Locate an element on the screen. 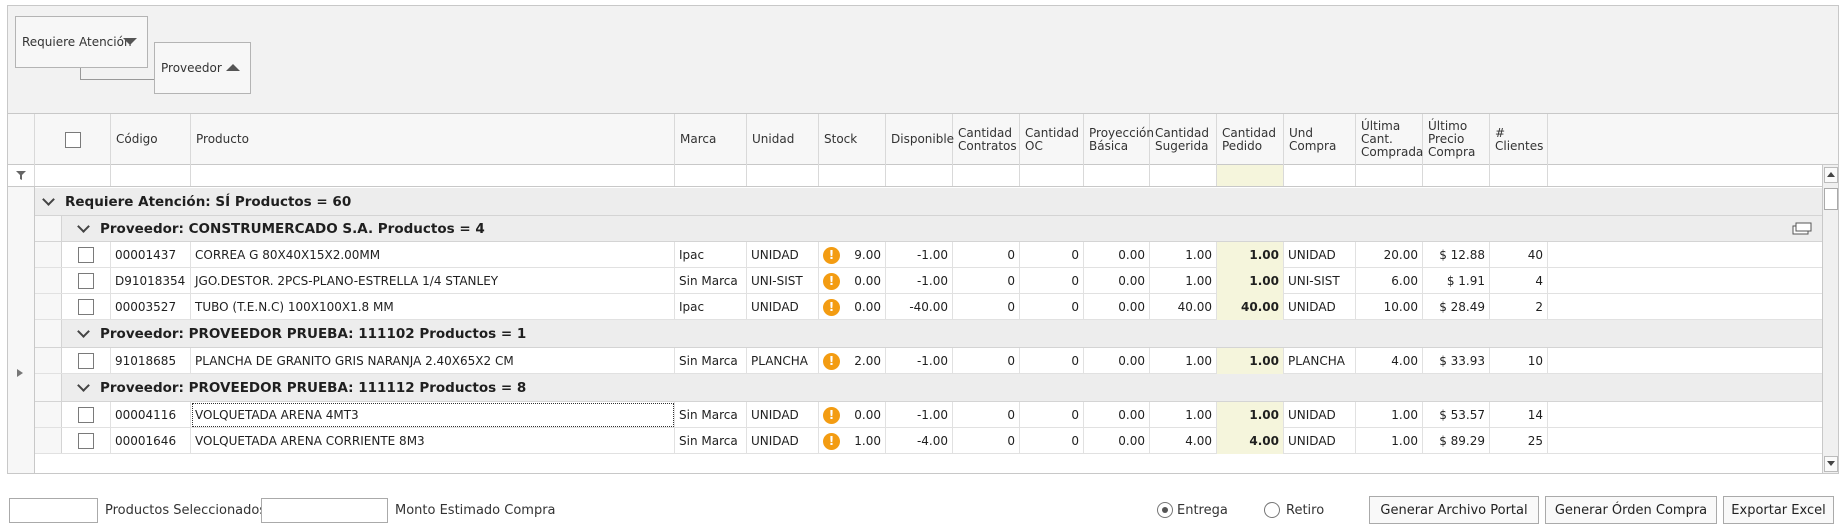 This screenshot has width=1845, height=532. cell-stock: ! 9.00 is located at coordinates (852, 255).